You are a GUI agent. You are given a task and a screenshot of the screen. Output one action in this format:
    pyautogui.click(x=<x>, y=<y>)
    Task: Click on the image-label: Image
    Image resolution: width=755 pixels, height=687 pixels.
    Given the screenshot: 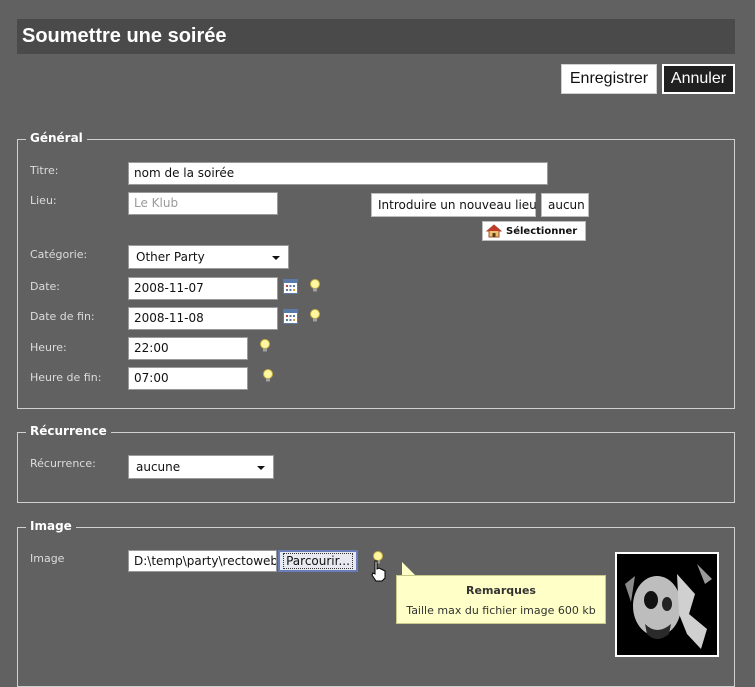 What is the action you would take?
    pyautogui.click(x=47, y=558)
    